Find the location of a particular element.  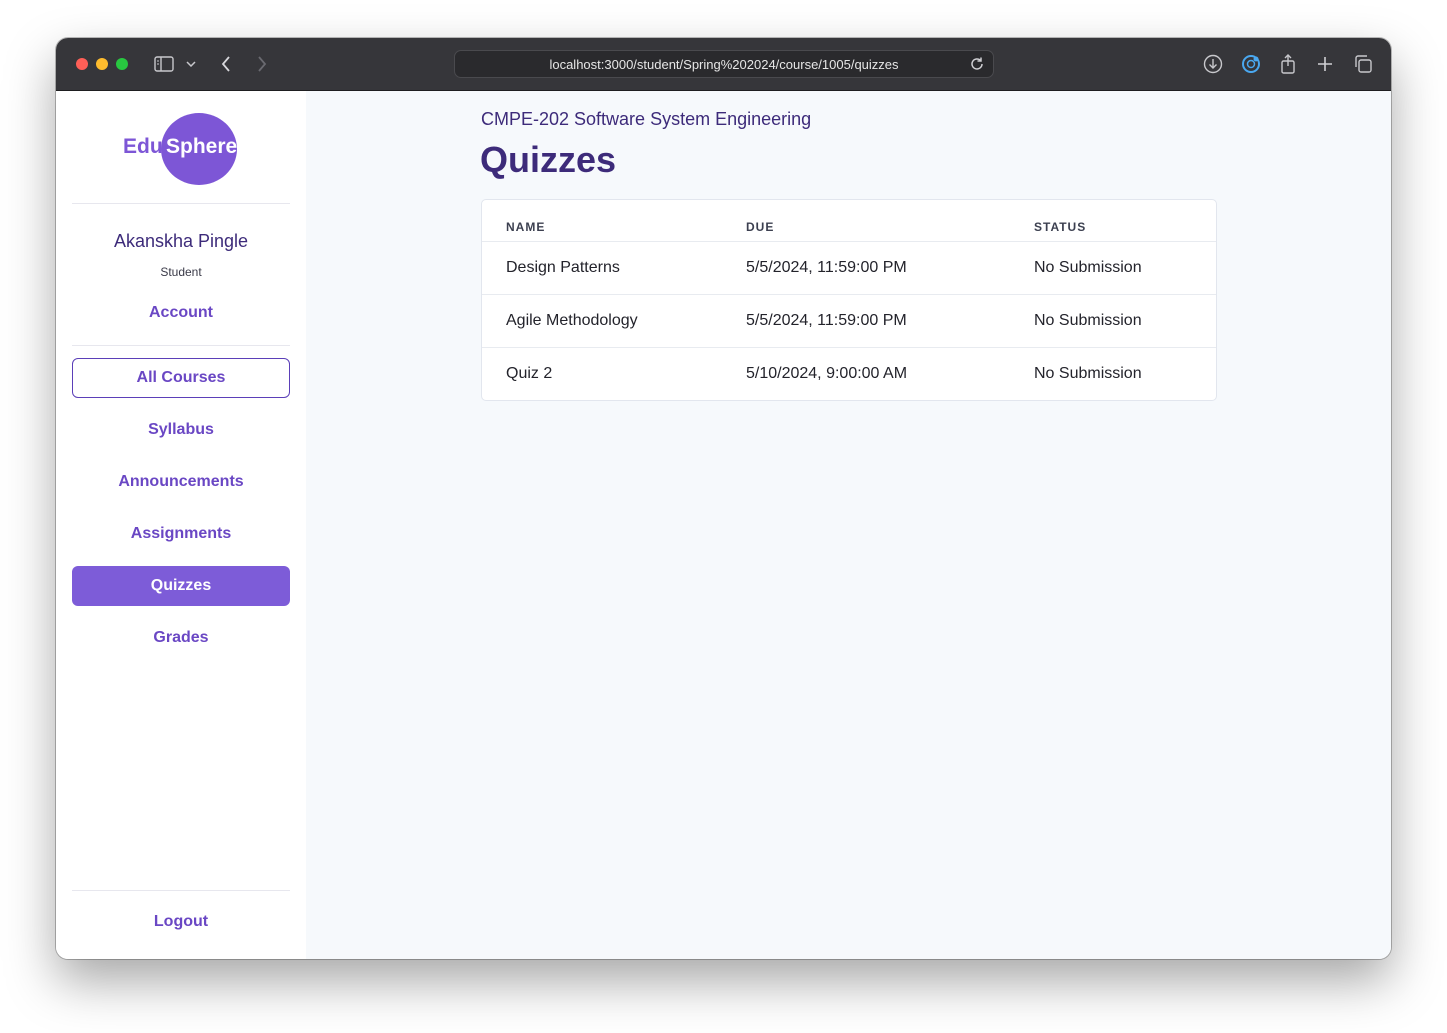

edusphere-logo: Edu Sphere is located at coordinates (183, 149).